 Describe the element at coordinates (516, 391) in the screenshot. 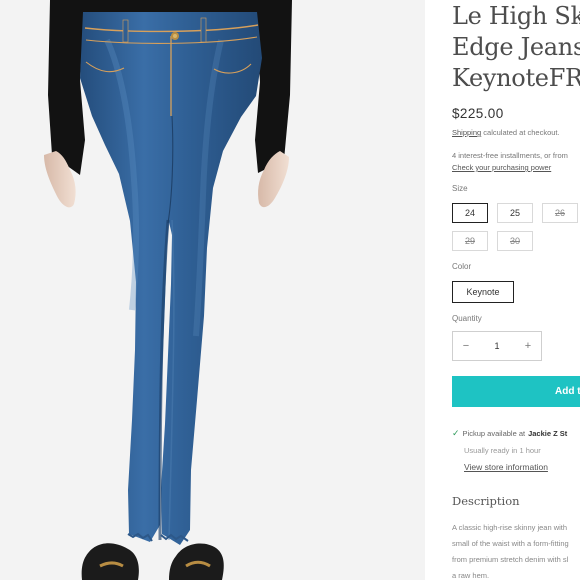

I see `add-to-cart-button: Add t` at that location.